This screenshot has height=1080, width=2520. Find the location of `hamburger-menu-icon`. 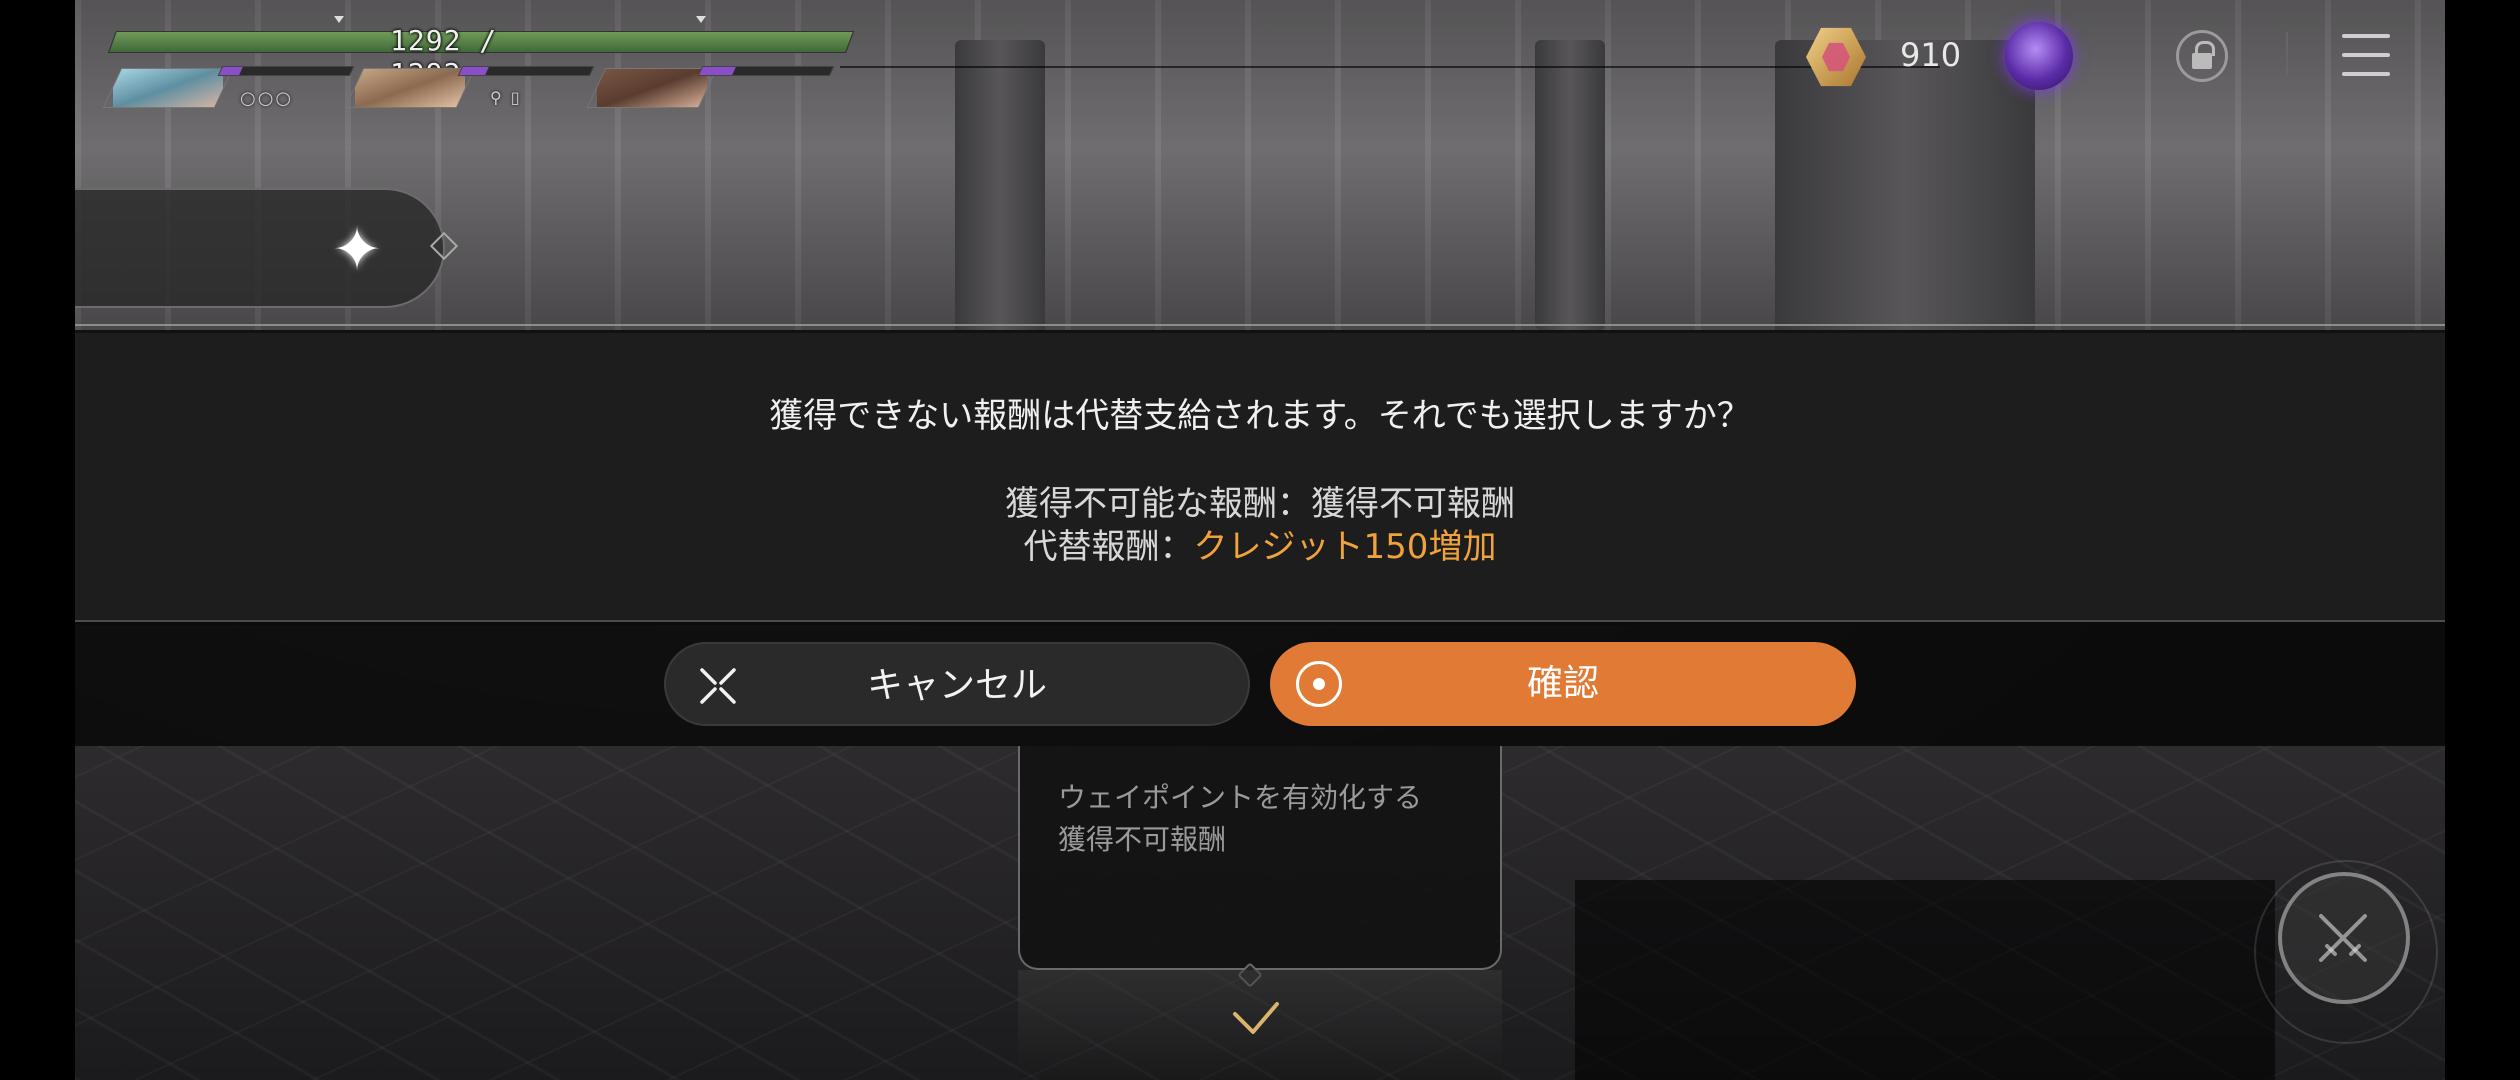

hamburger-menu-icon is located at coordinates (2366, 55).